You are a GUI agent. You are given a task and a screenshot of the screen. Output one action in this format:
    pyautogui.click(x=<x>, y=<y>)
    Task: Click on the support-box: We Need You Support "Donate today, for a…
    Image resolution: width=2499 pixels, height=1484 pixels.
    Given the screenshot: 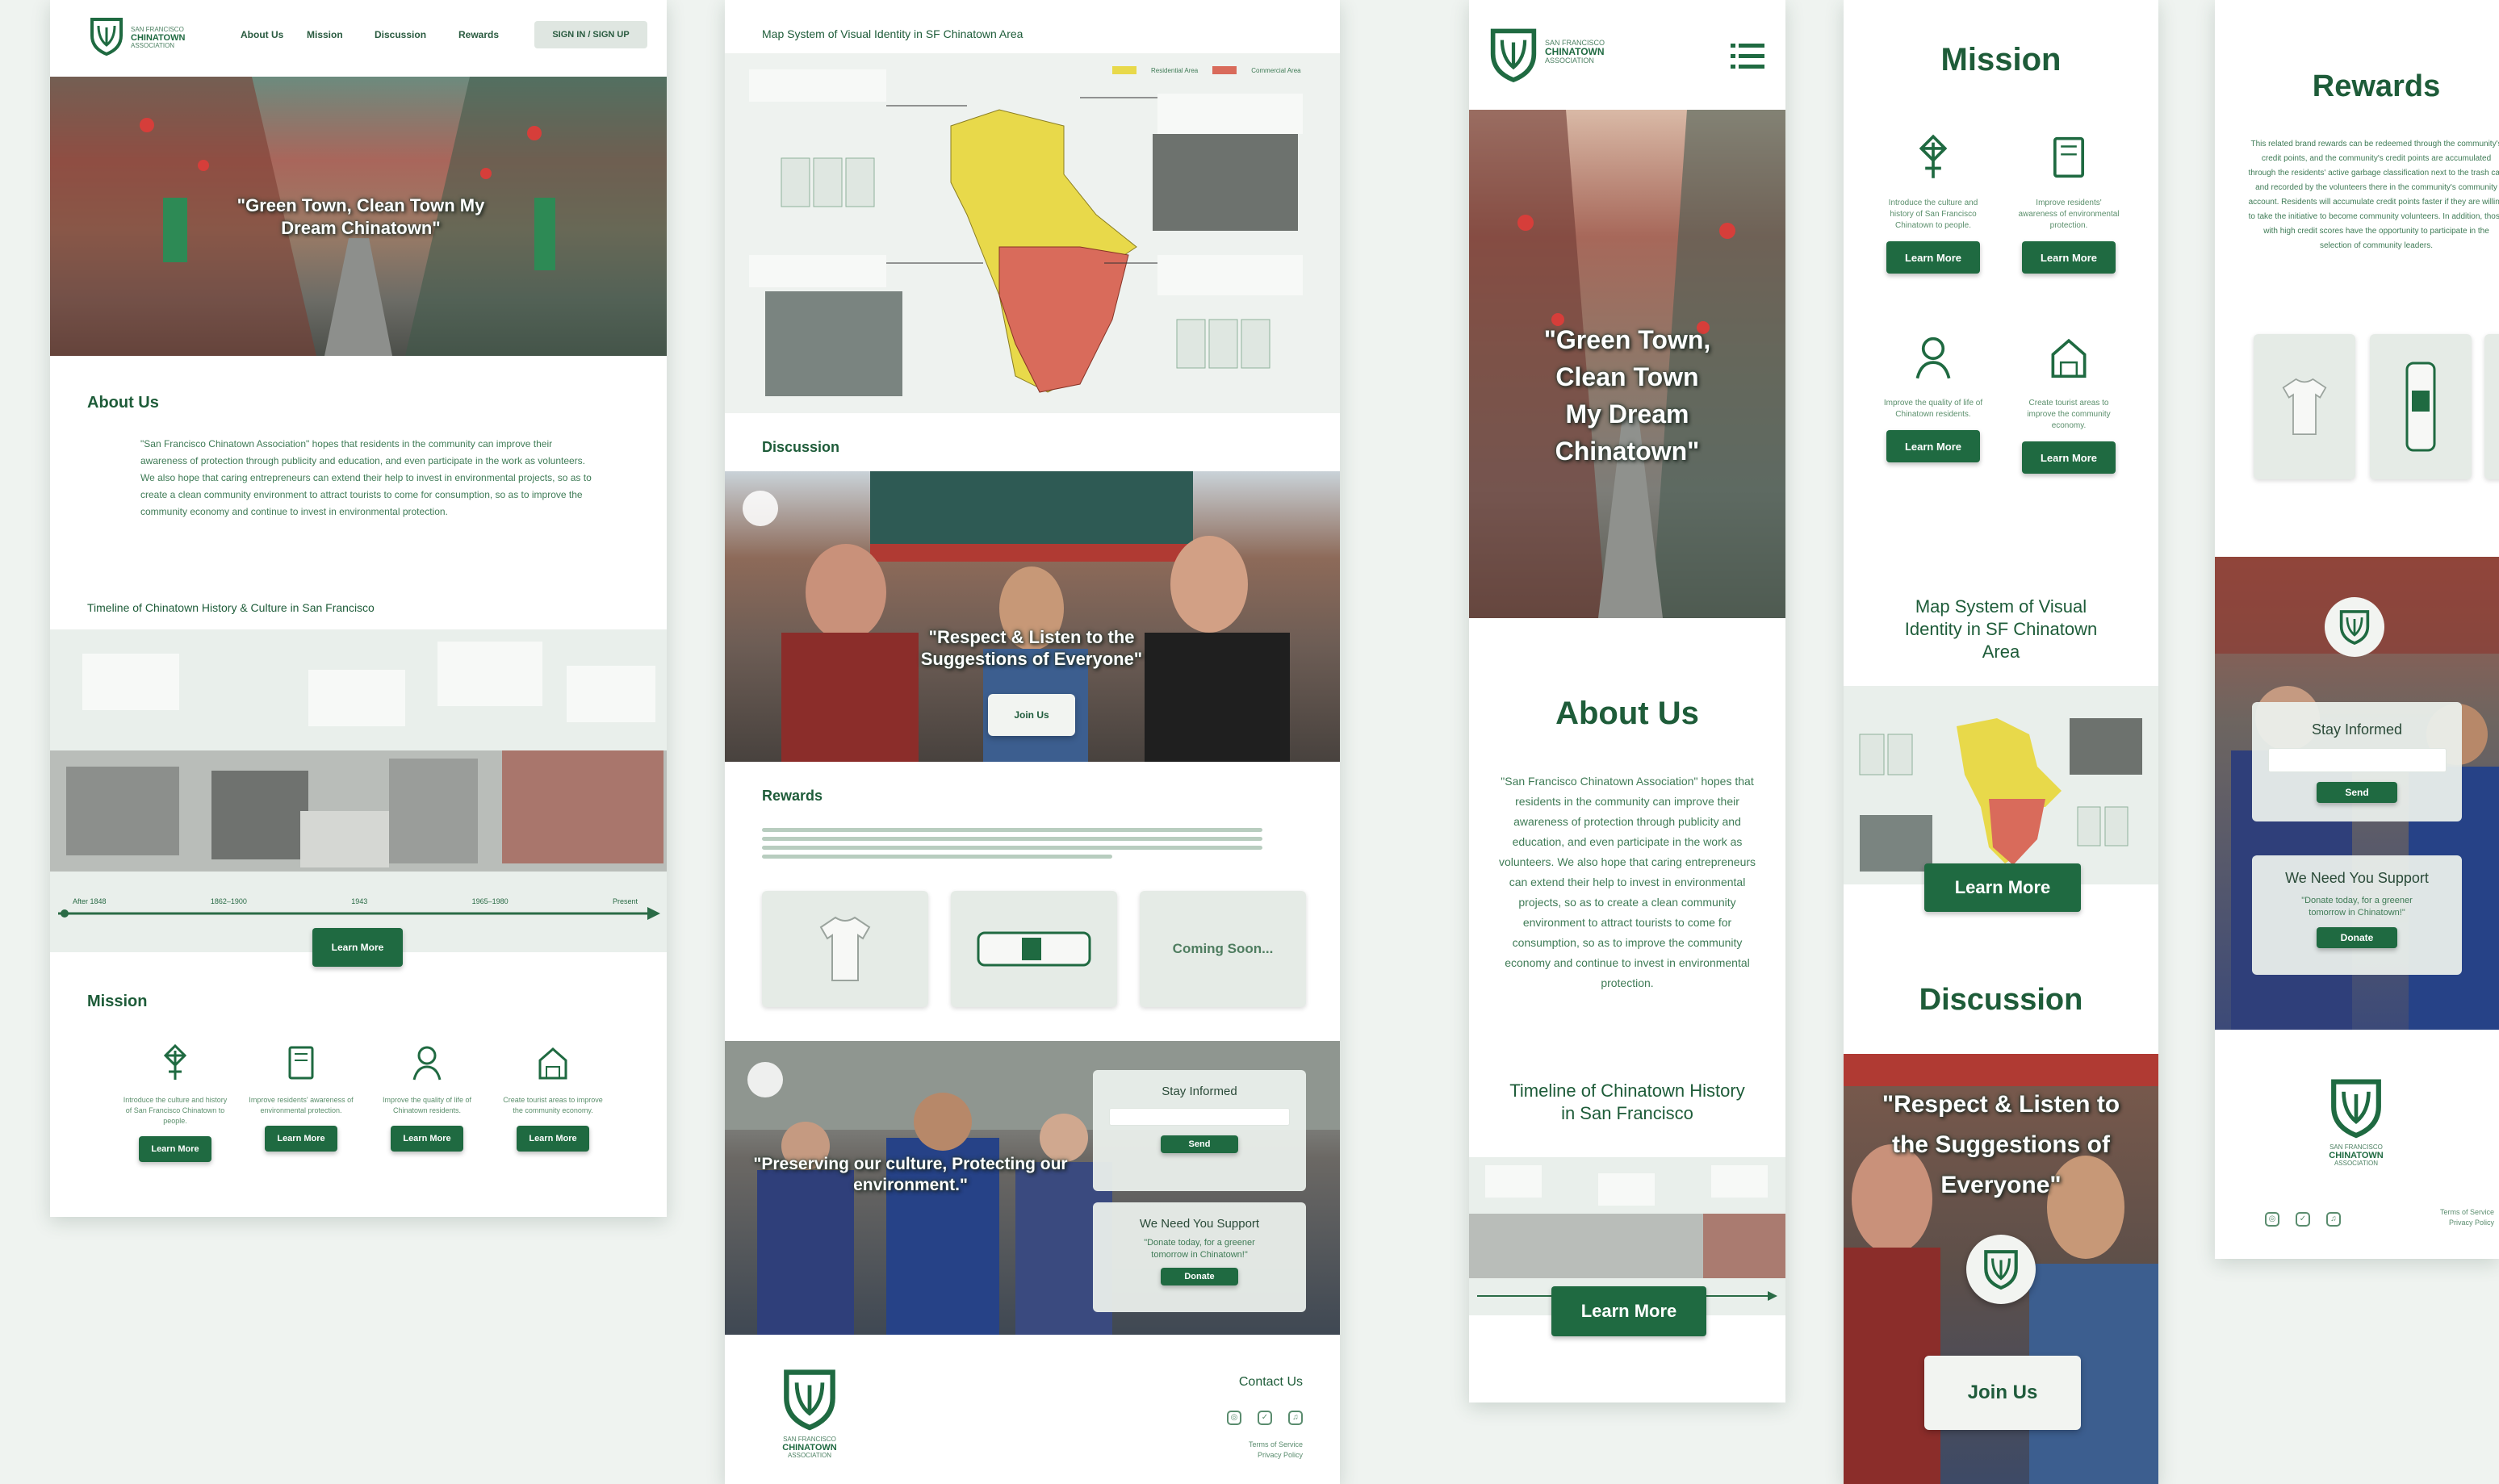 What is the action you would take?
    pyautogui.click(x=1199, y=1257)
    